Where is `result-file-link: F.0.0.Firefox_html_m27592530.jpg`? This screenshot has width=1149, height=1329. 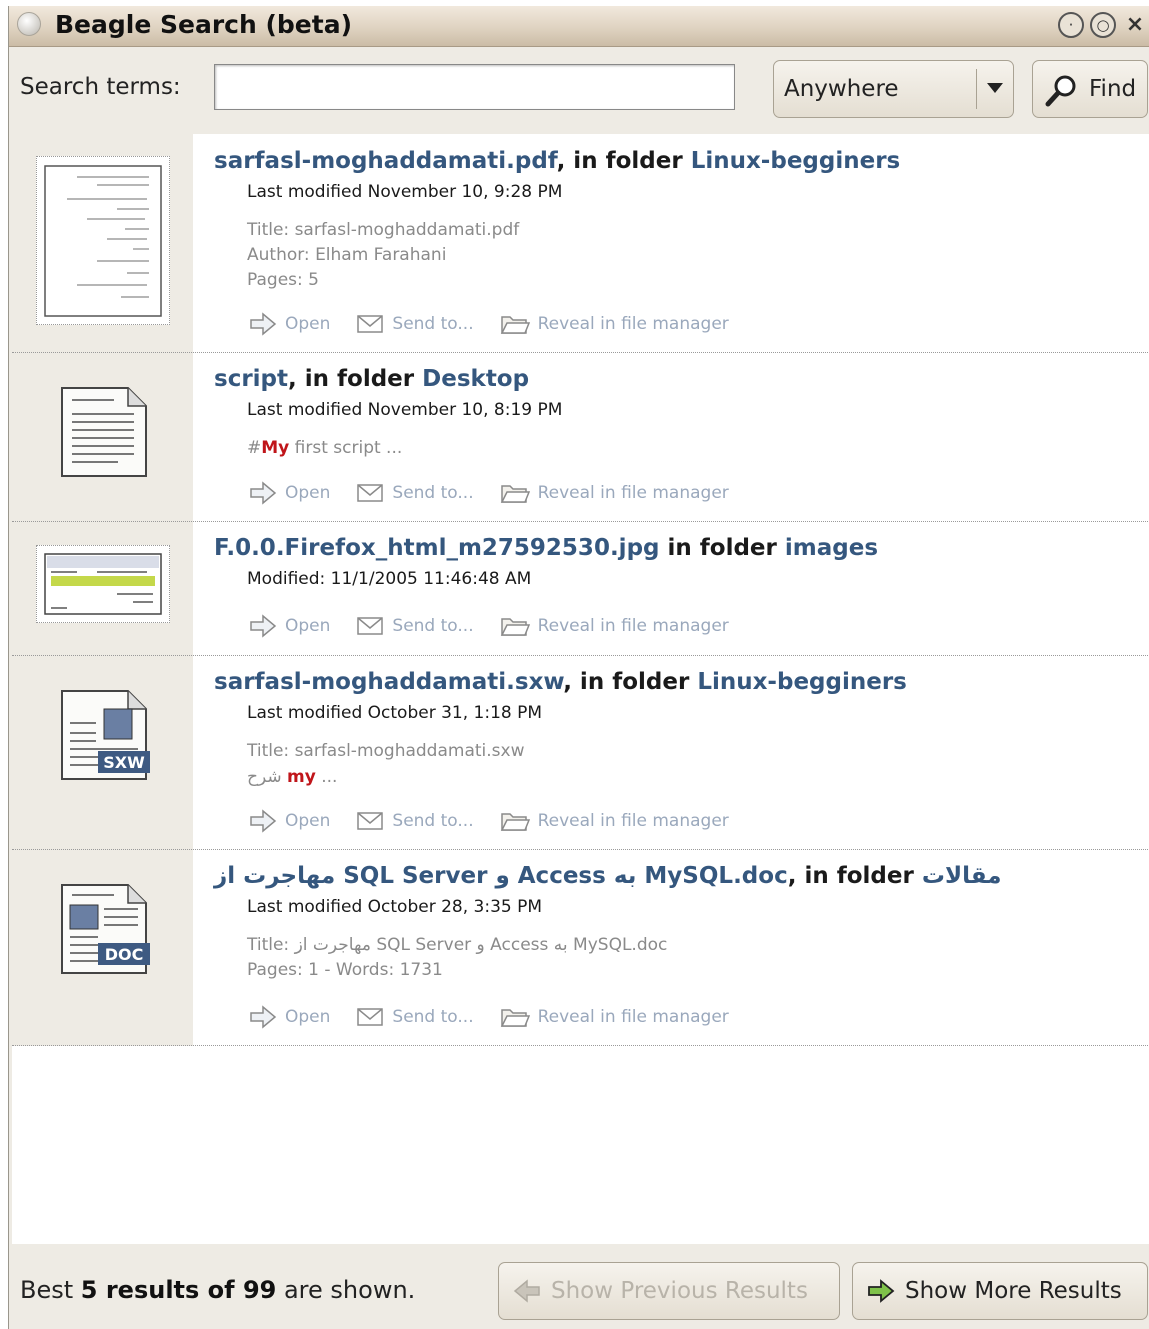 result-file-link: F.0.0.Firefox_html_m27592530.jpg is located at coordinates (437, 548).